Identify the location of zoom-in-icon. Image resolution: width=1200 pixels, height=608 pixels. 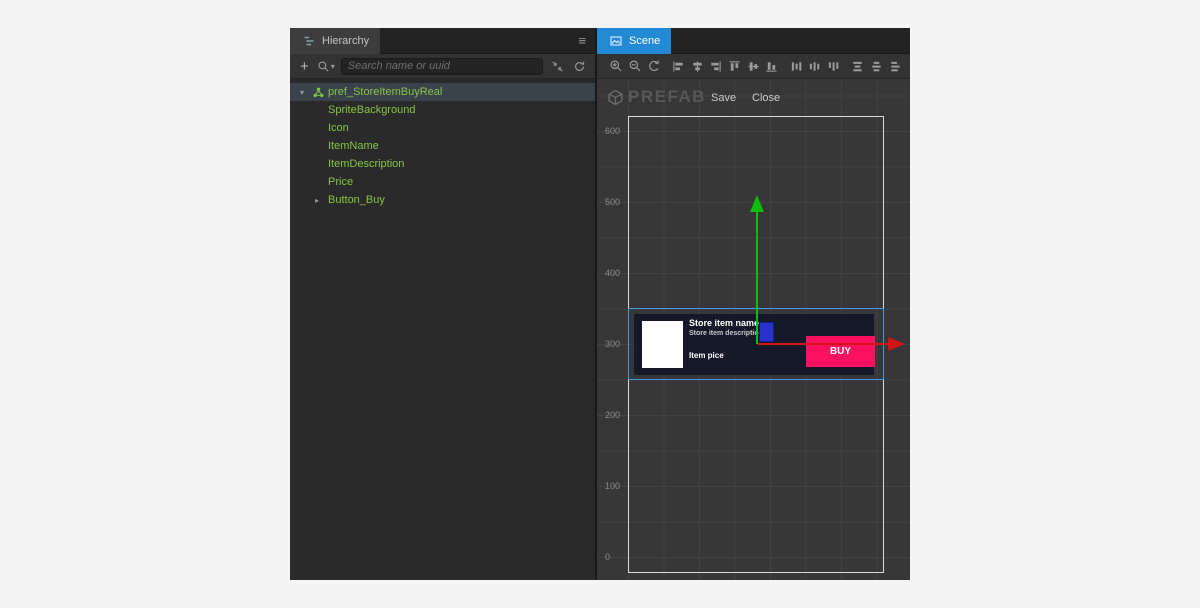
(616, 66).